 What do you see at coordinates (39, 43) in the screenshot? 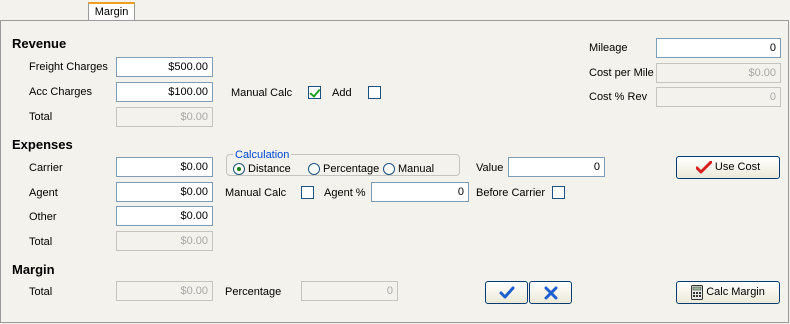
I see `revenue-heading: Revenue` at bounding box center [39, 43].